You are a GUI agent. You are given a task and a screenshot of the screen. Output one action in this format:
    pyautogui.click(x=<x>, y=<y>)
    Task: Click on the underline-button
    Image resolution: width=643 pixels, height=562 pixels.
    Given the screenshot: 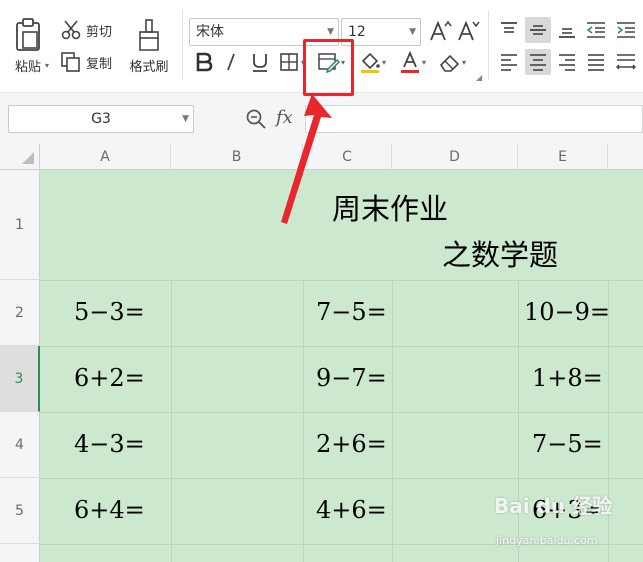 What is the action you would take?
    pyautogui.click(x=260, y=62)
    